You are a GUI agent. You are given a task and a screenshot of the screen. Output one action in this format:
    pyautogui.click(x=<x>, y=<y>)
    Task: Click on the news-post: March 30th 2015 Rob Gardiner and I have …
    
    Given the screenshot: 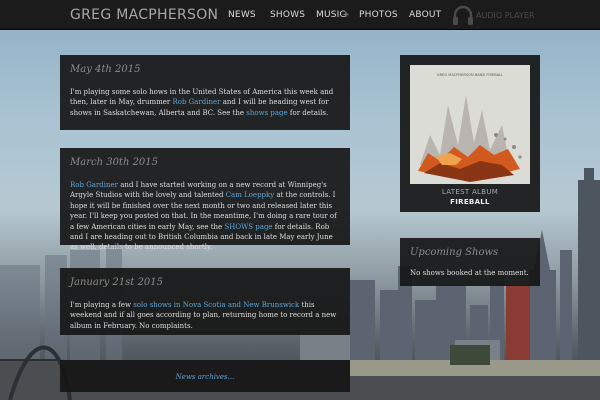 What is the action you would take?
    pyautogui.click(x=205, y=199)
    